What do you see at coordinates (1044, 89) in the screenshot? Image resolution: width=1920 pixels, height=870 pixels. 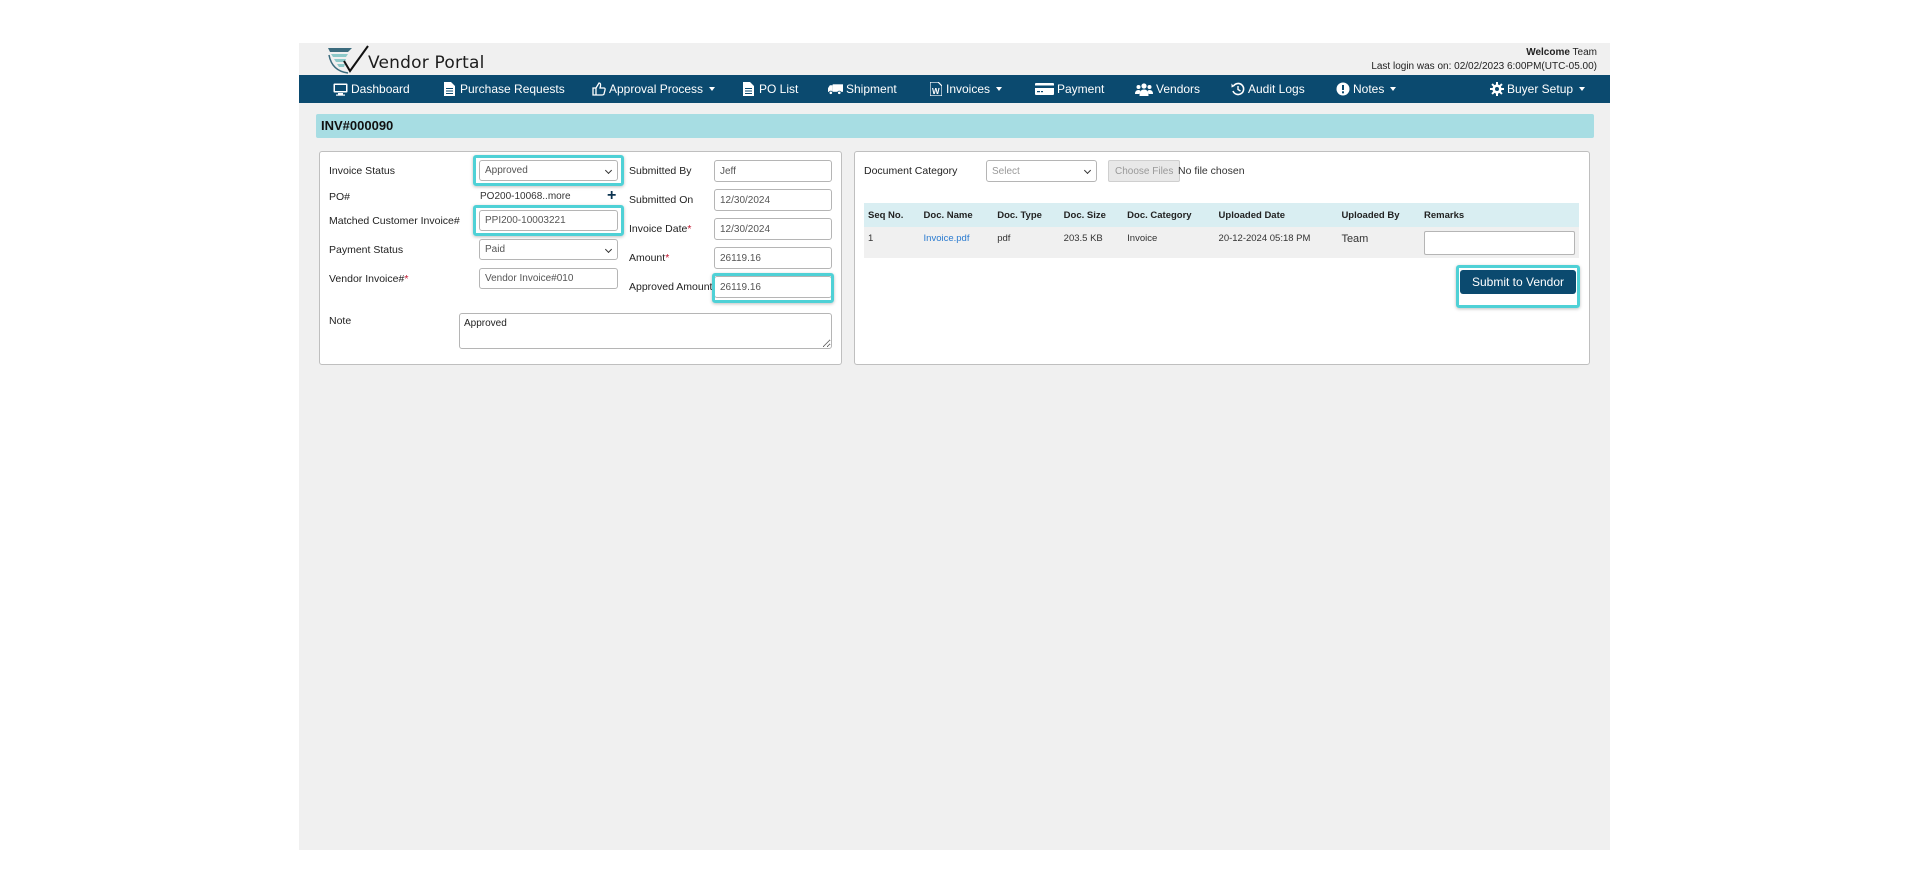 I see `credit-card-icon` at bounding box center [1044, 89].